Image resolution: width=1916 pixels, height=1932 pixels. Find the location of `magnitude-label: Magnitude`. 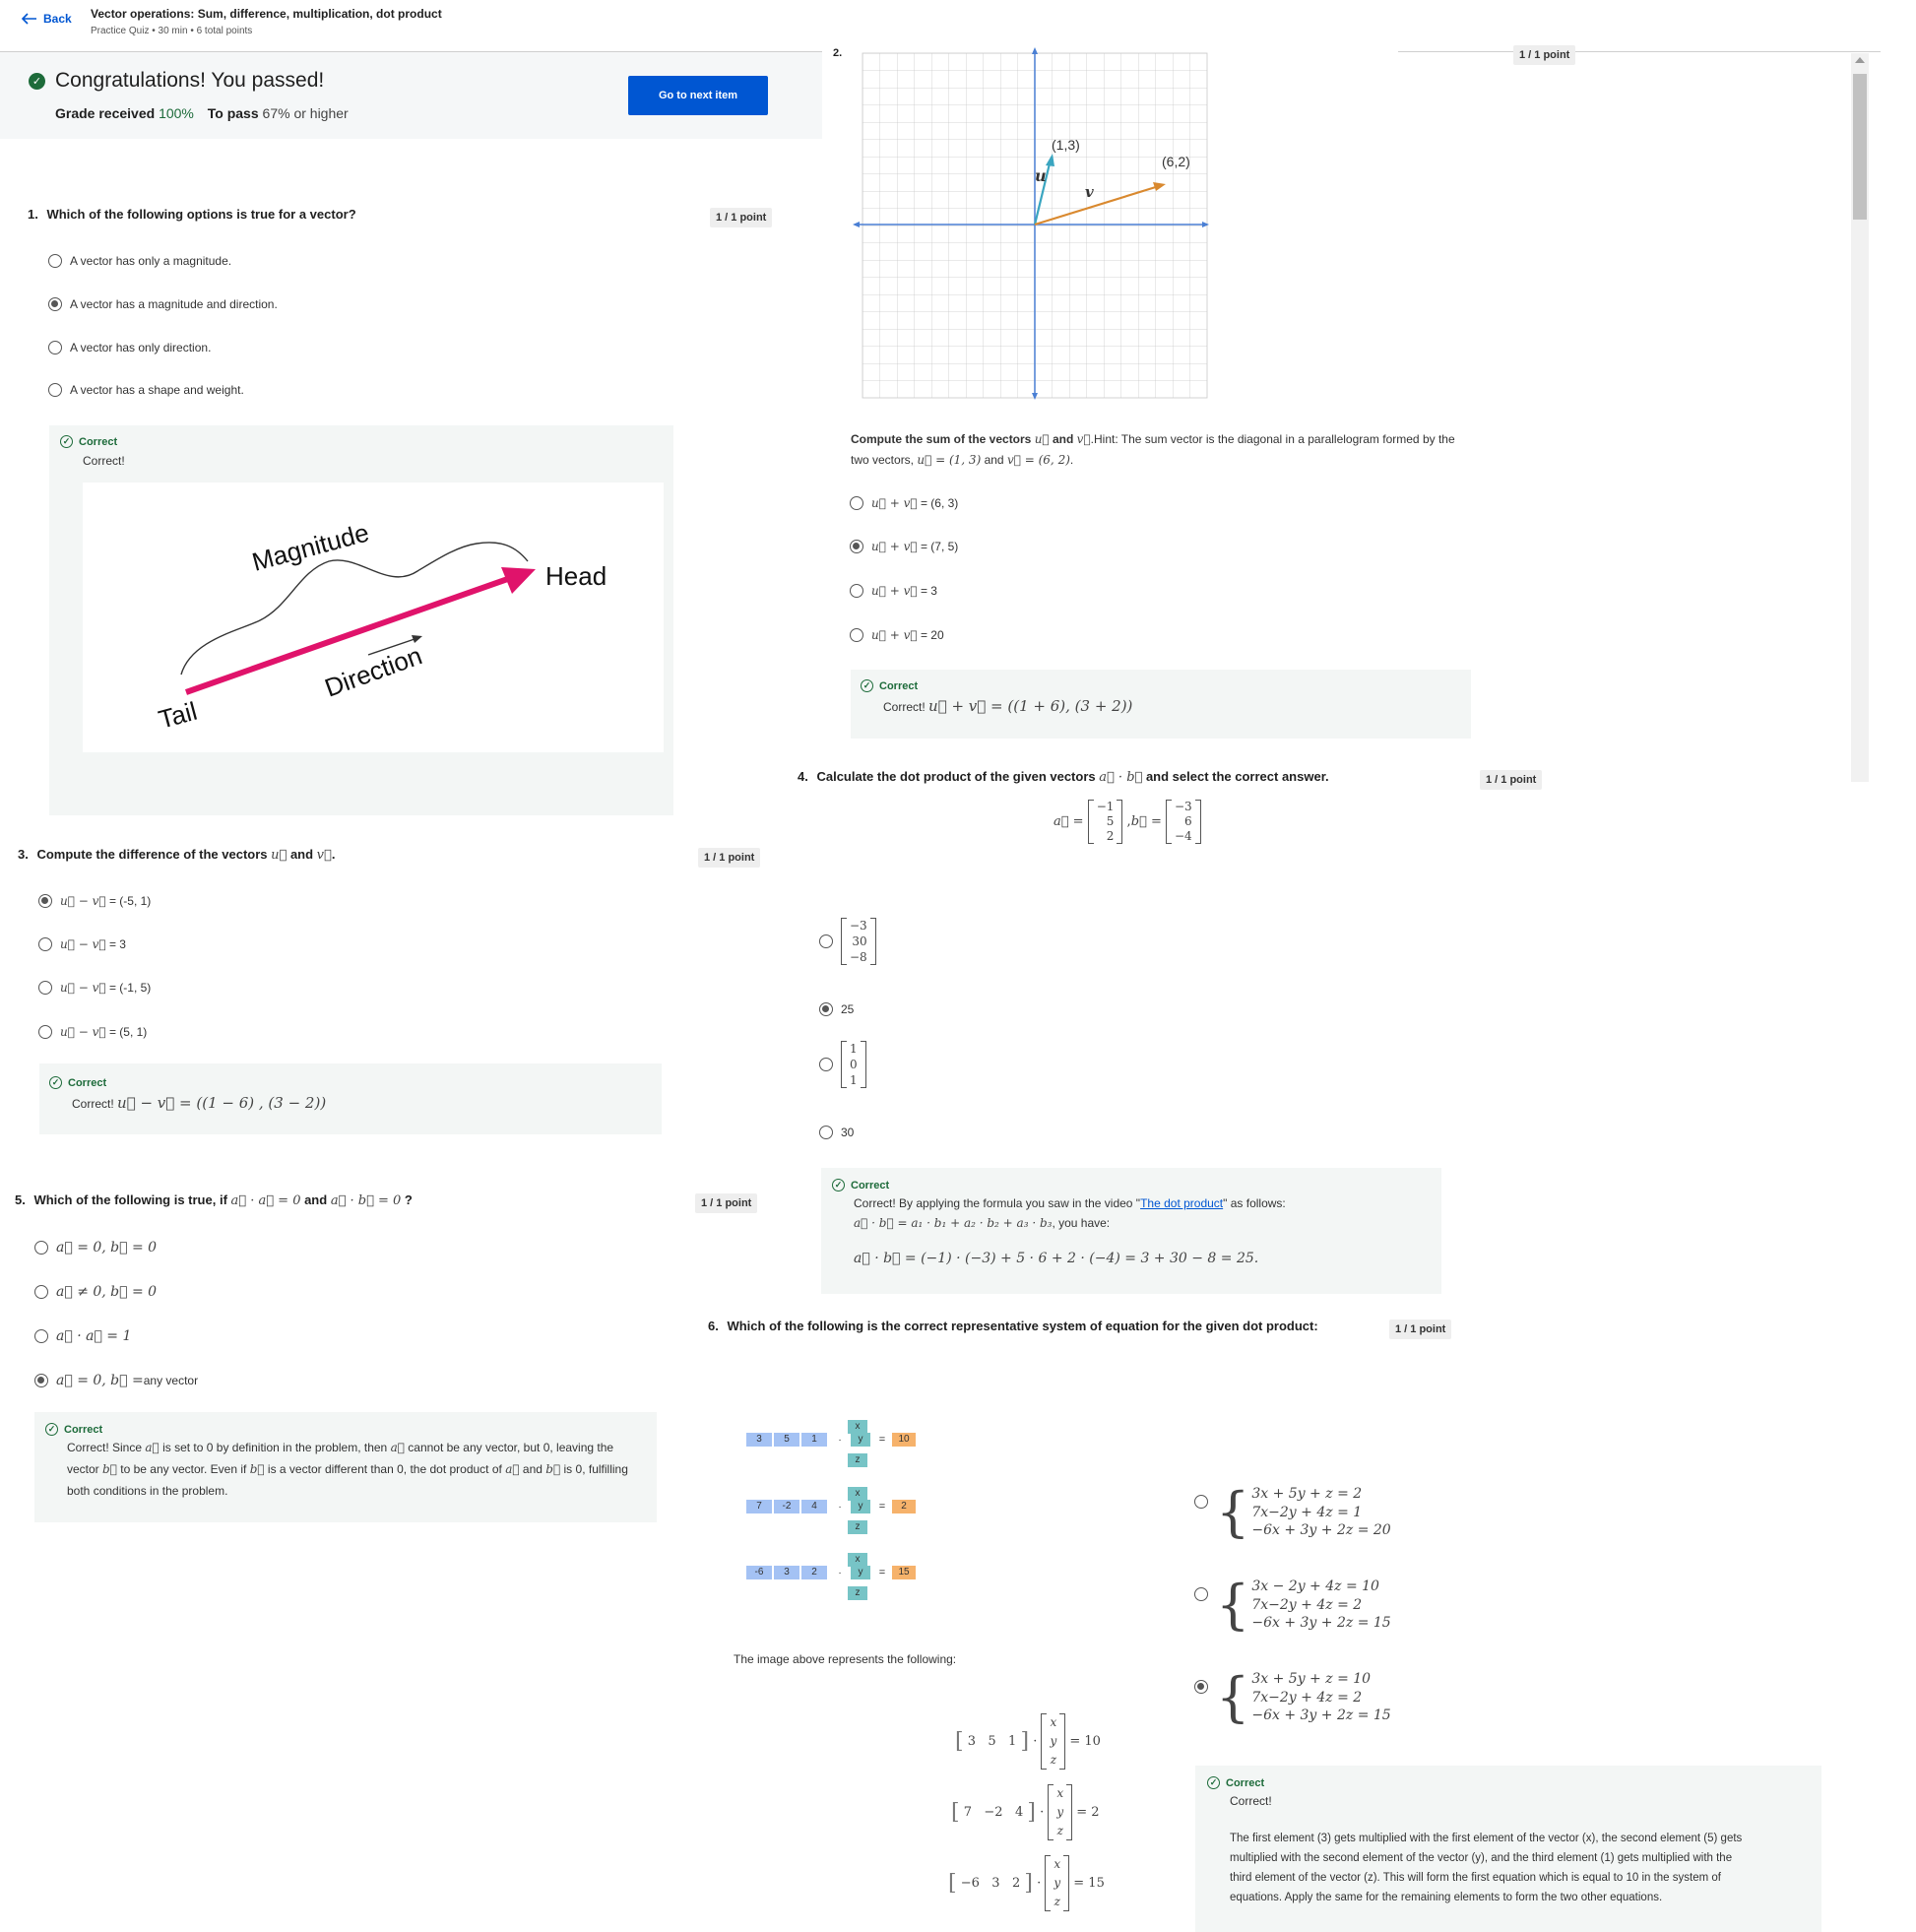

magnitude-label: Magnitude is located at coordinates (310, 546).